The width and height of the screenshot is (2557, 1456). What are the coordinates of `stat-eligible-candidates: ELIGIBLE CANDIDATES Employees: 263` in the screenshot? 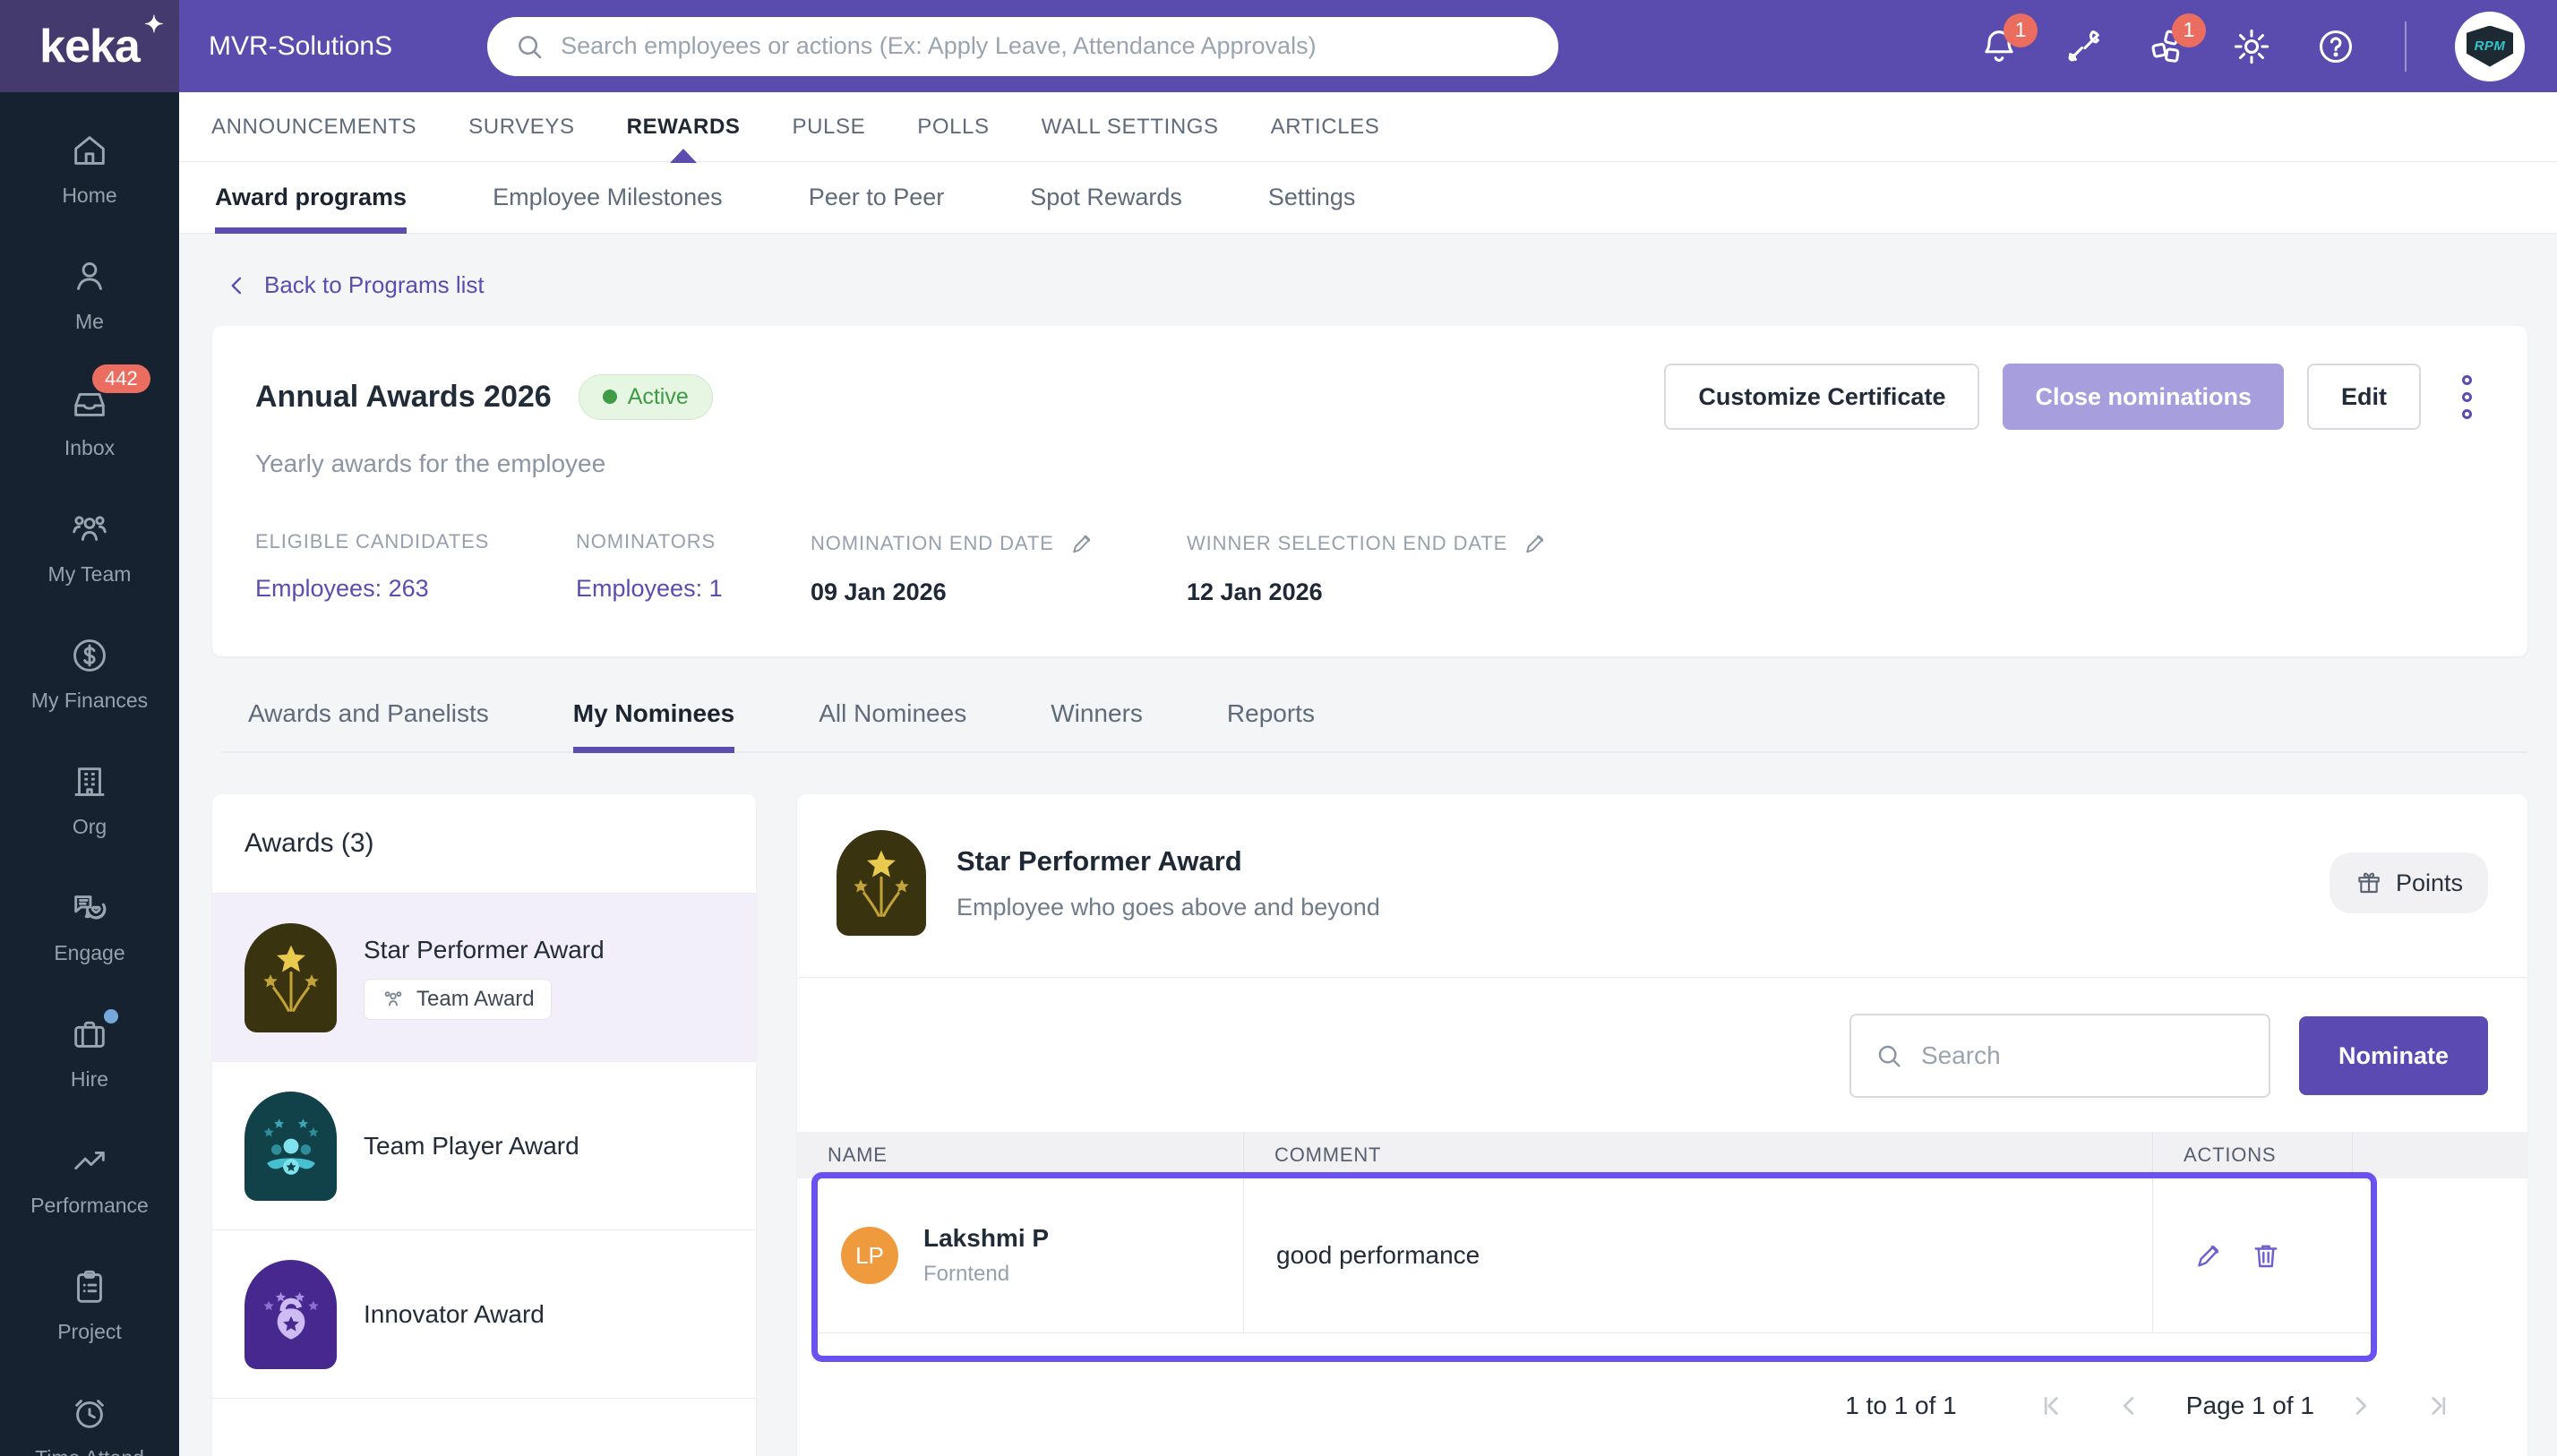 It's located at (415, 568).